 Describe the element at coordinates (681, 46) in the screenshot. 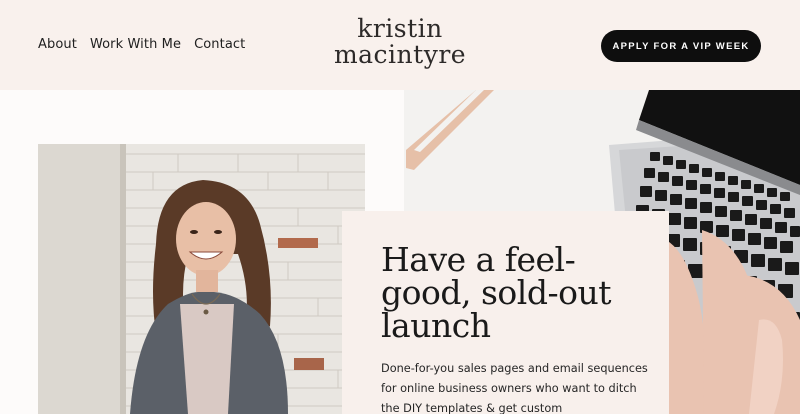

I see `apply-vip-week-button: APPLY FOR A VIP WEEK` at that location.